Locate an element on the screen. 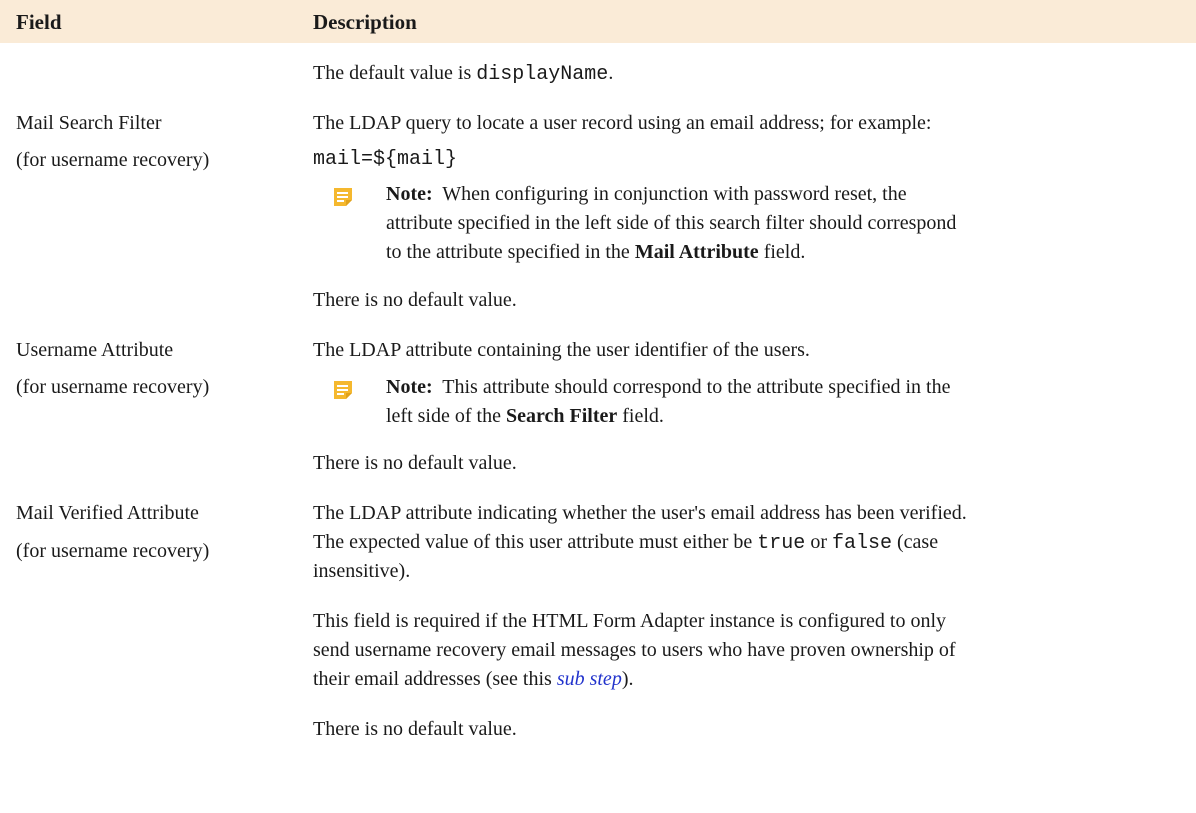 The width and height of the screenshot is (1196, 813). note-line: to the attribute specified in the is located at coordinates (510, 252).